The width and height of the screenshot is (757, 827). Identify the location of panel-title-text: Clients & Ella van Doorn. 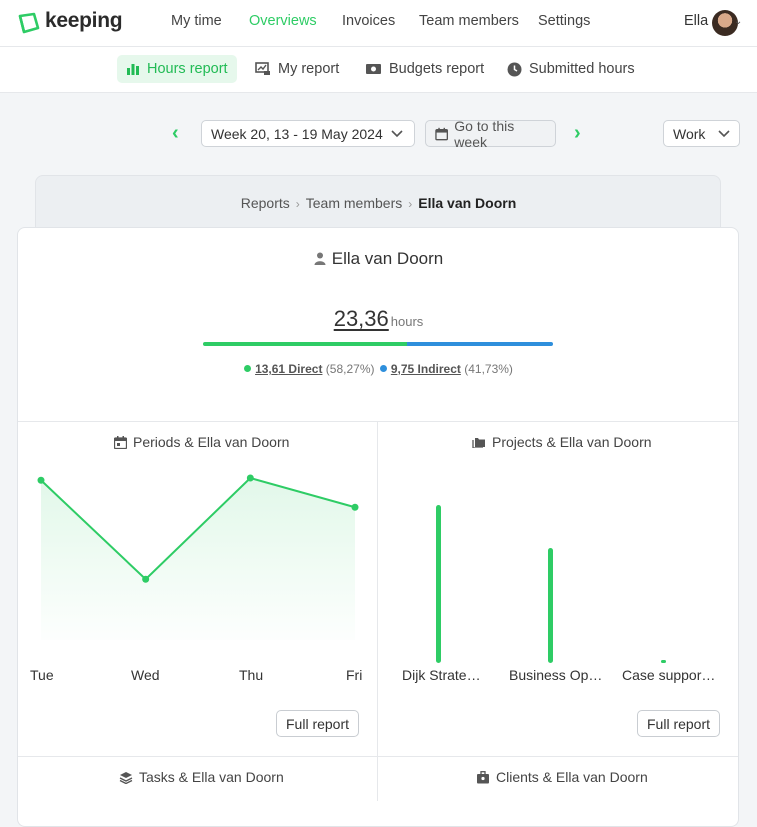
(572, 777).